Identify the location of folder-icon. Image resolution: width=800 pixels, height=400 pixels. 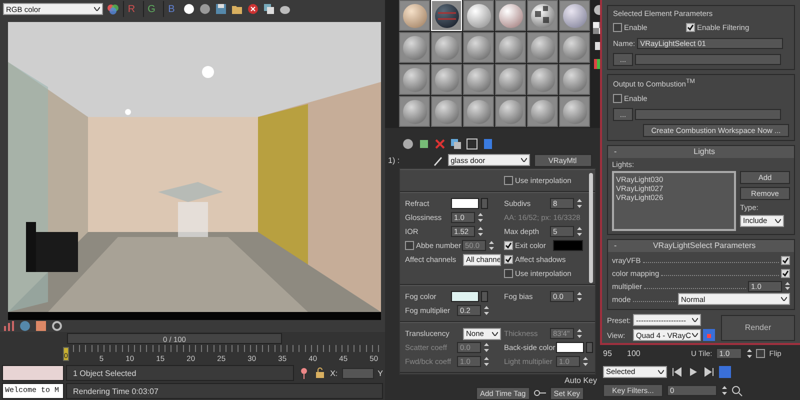
(237, 9).